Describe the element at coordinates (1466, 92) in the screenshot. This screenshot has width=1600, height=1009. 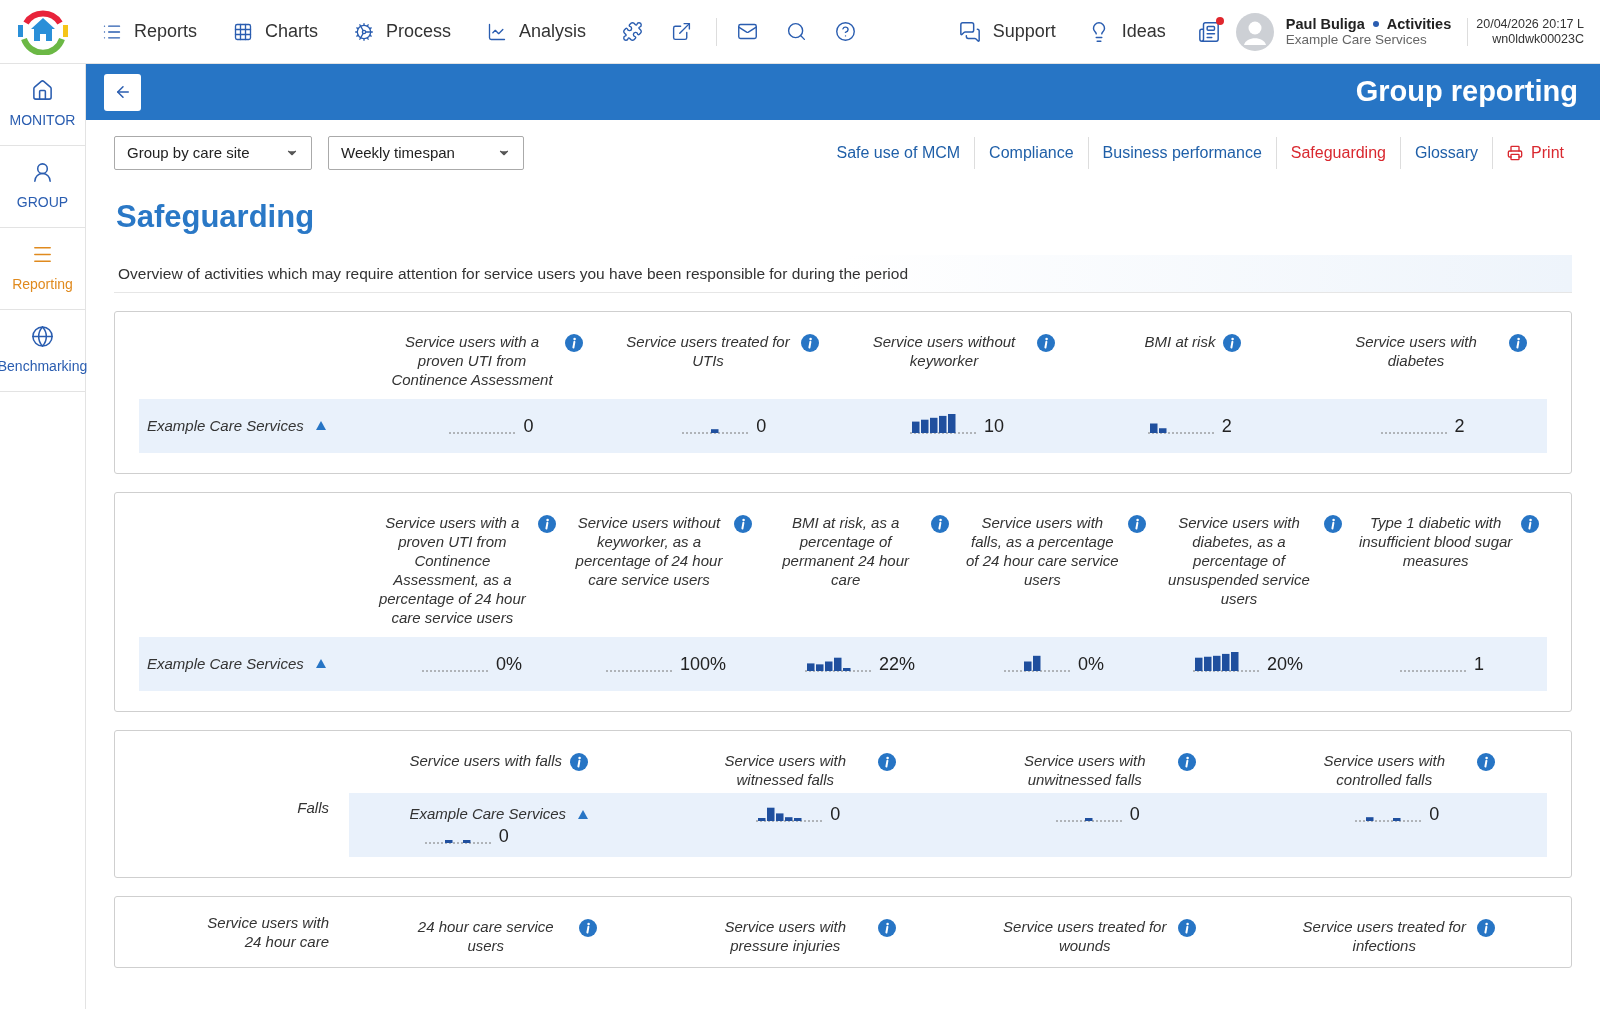
I see `header-title: Group reporting` at that location.